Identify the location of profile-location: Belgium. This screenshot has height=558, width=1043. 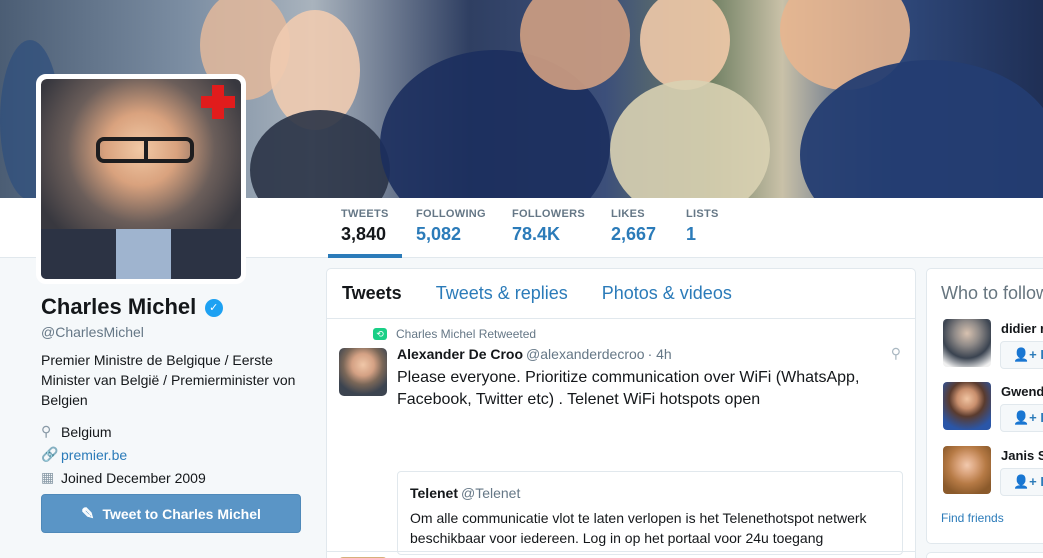
(86, 431).